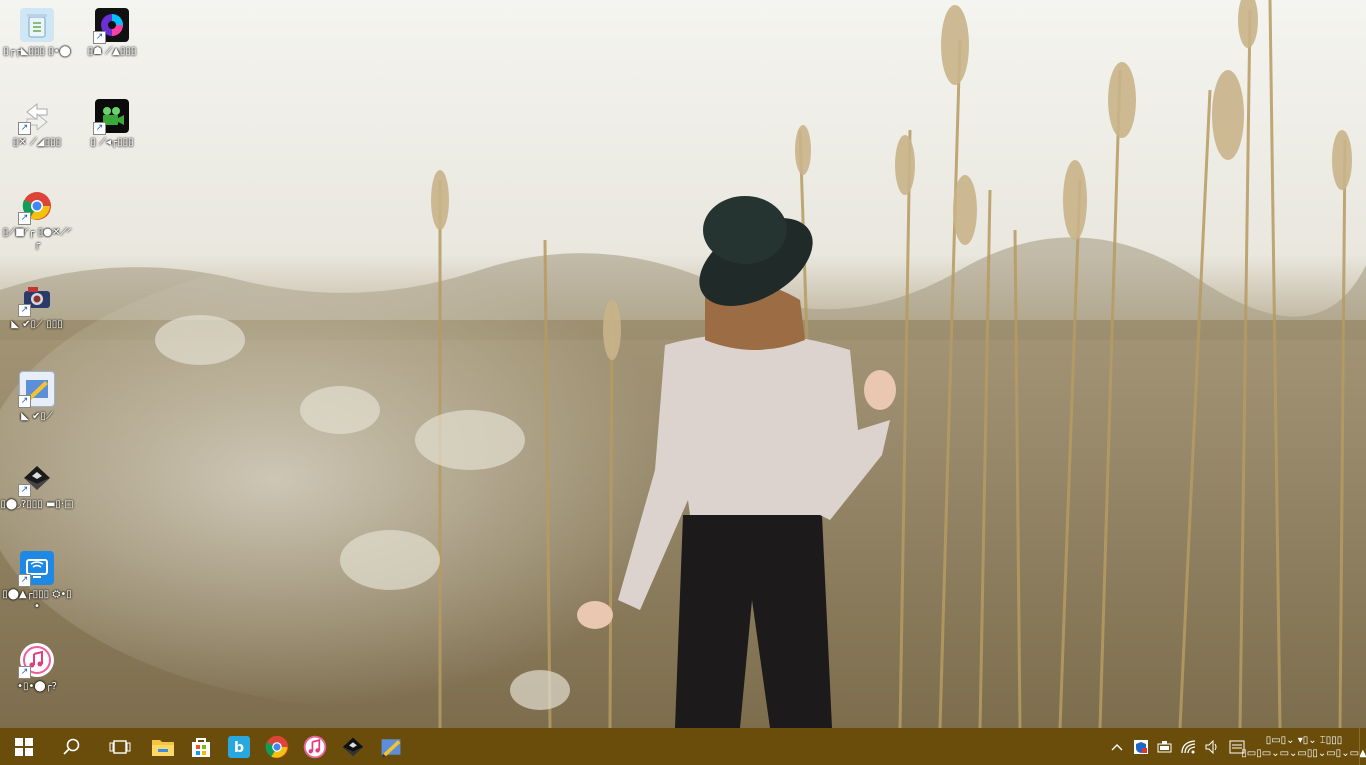  Describe the element at coordinates (1235, 746) in the screenshot. I see `system-tray: ▯▭▯⌄ ▾▯⌄ ⌶▯▯▯ ▯▭▯▭⌄▭⌄▭▯▯⌄▭▯⌄▭▲` at that location.